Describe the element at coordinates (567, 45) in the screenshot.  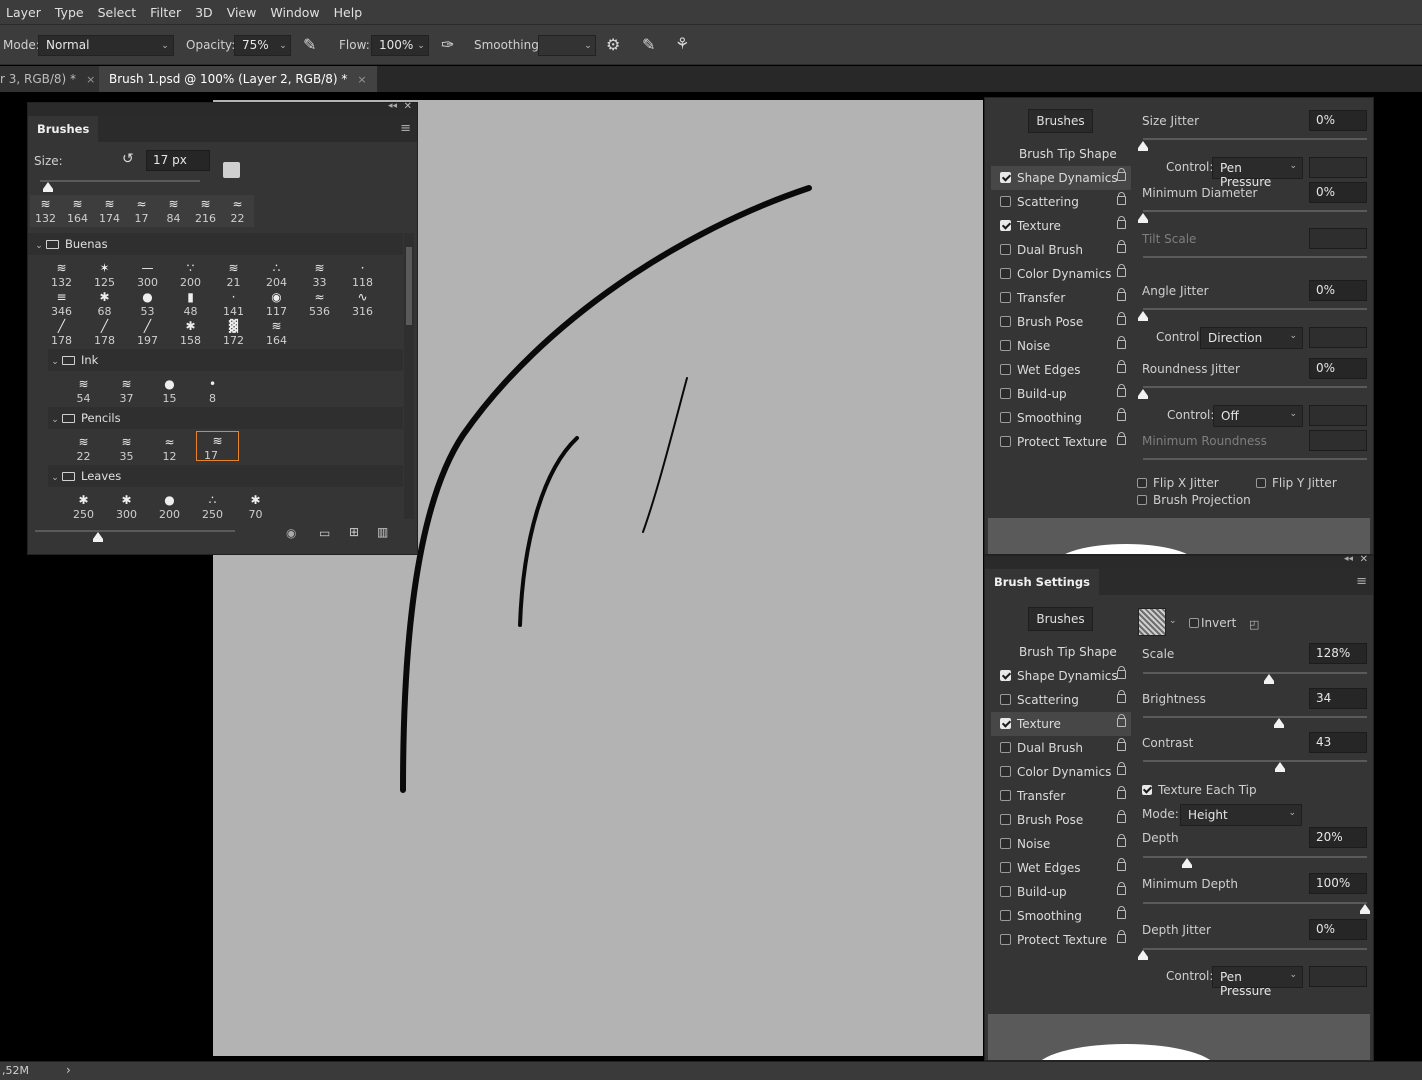
I see `smoothing-field: ⌄` at that location.